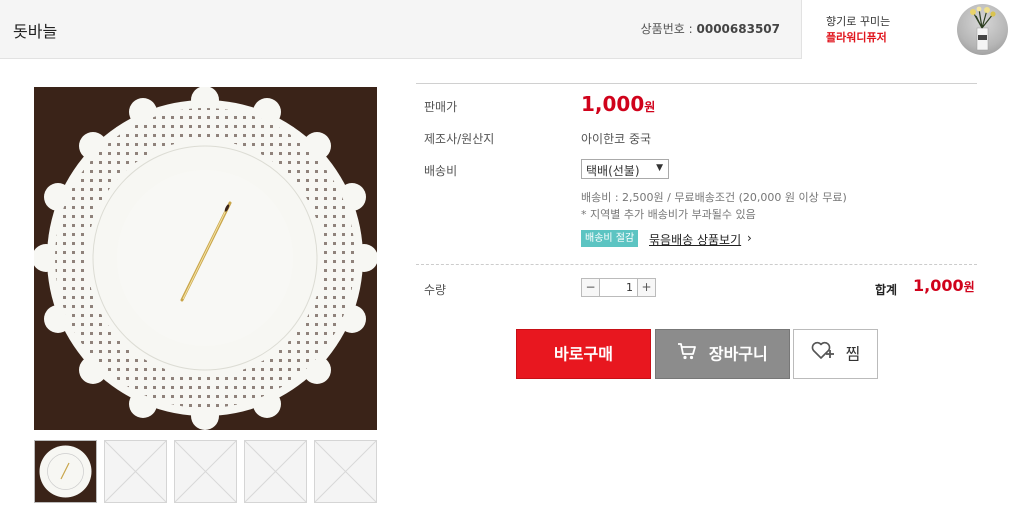  What do you see at coordinates (687, 355) in the screenshot?
I see `cart-icon` at bounding box center [687, 355].